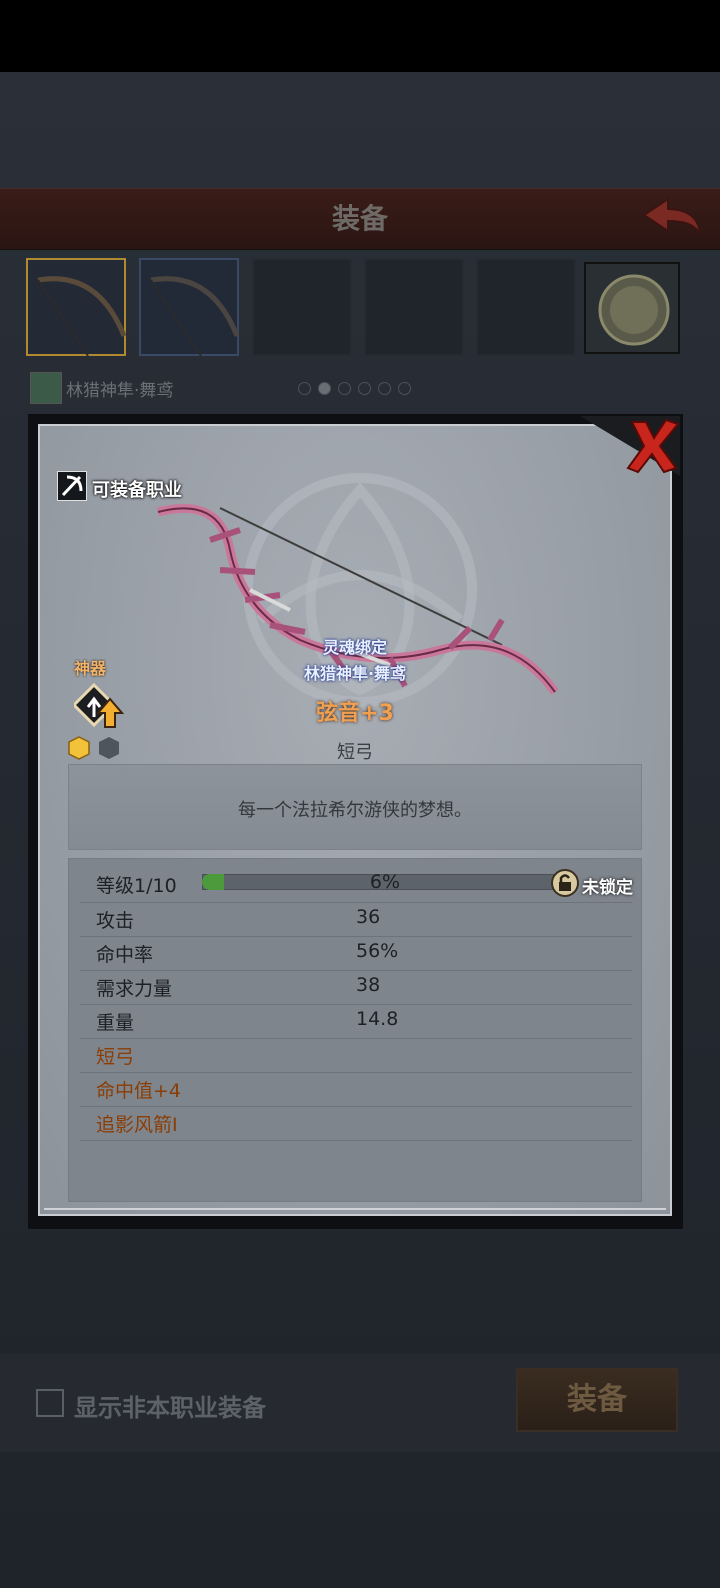 The image size is (720, 1588). Describe the element at coordinates (368, 985) in the screenshot. I see `stat-value-strength-req: 38` at that location.